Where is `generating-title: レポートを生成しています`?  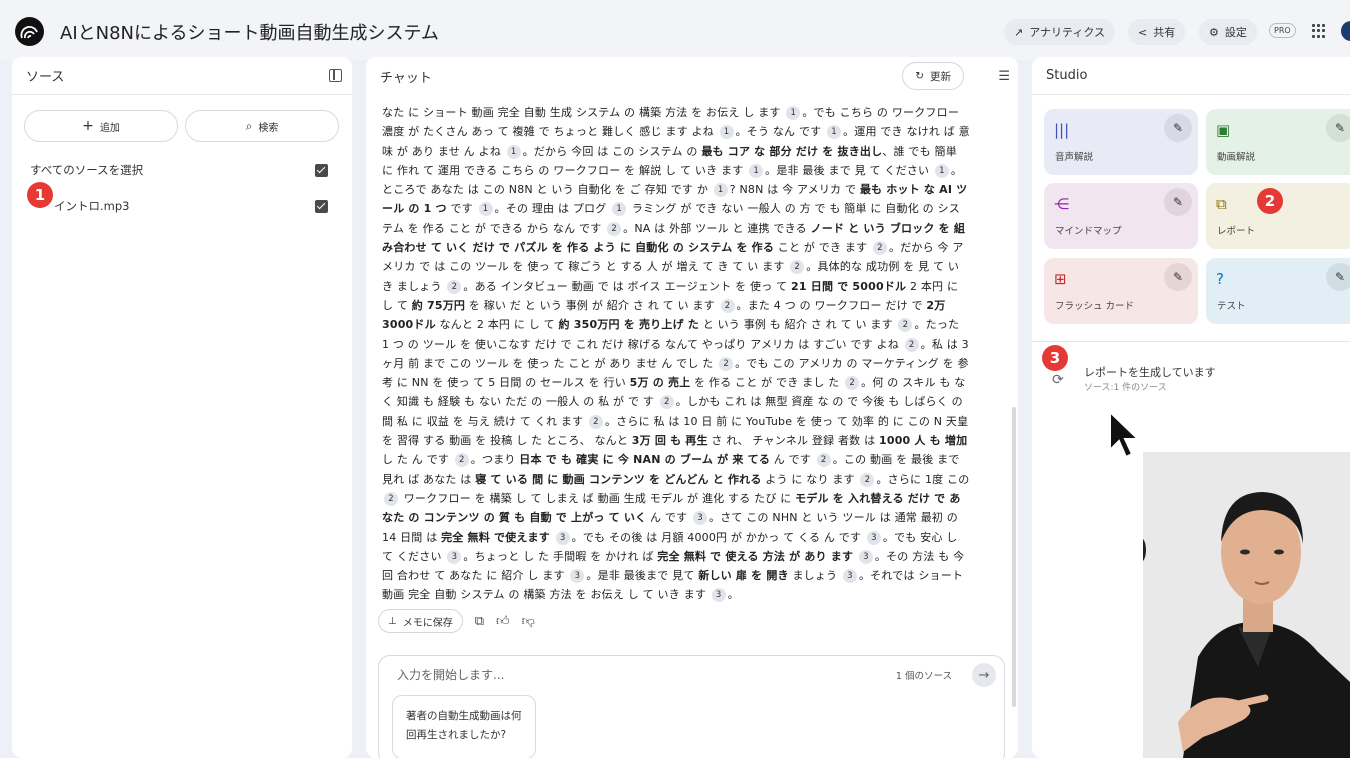 generating-title: レポートを生成しています is located at coordinates (1150, 372).